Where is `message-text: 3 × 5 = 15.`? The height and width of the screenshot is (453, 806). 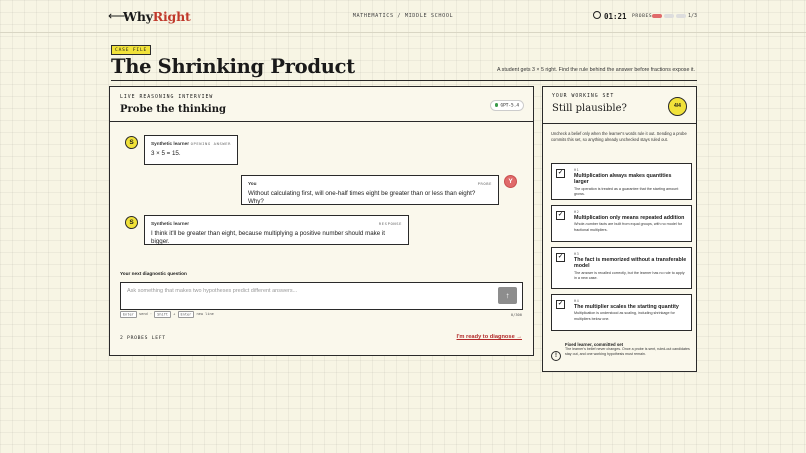
message-text: 3 × 5 = 15. is located at coordinates (166, 153).